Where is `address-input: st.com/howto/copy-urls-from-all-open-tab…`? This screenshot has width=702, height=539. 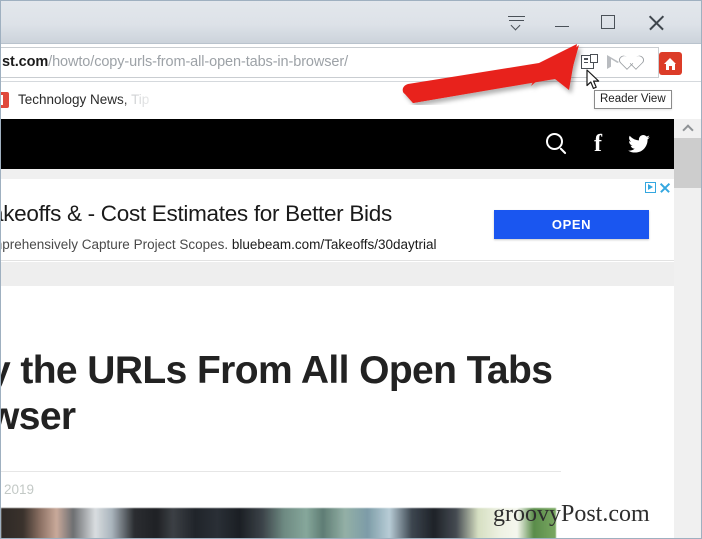
address-input: st.com/howto/copy-urls-from-all-open-tab… is located at coordinates (330, 62).